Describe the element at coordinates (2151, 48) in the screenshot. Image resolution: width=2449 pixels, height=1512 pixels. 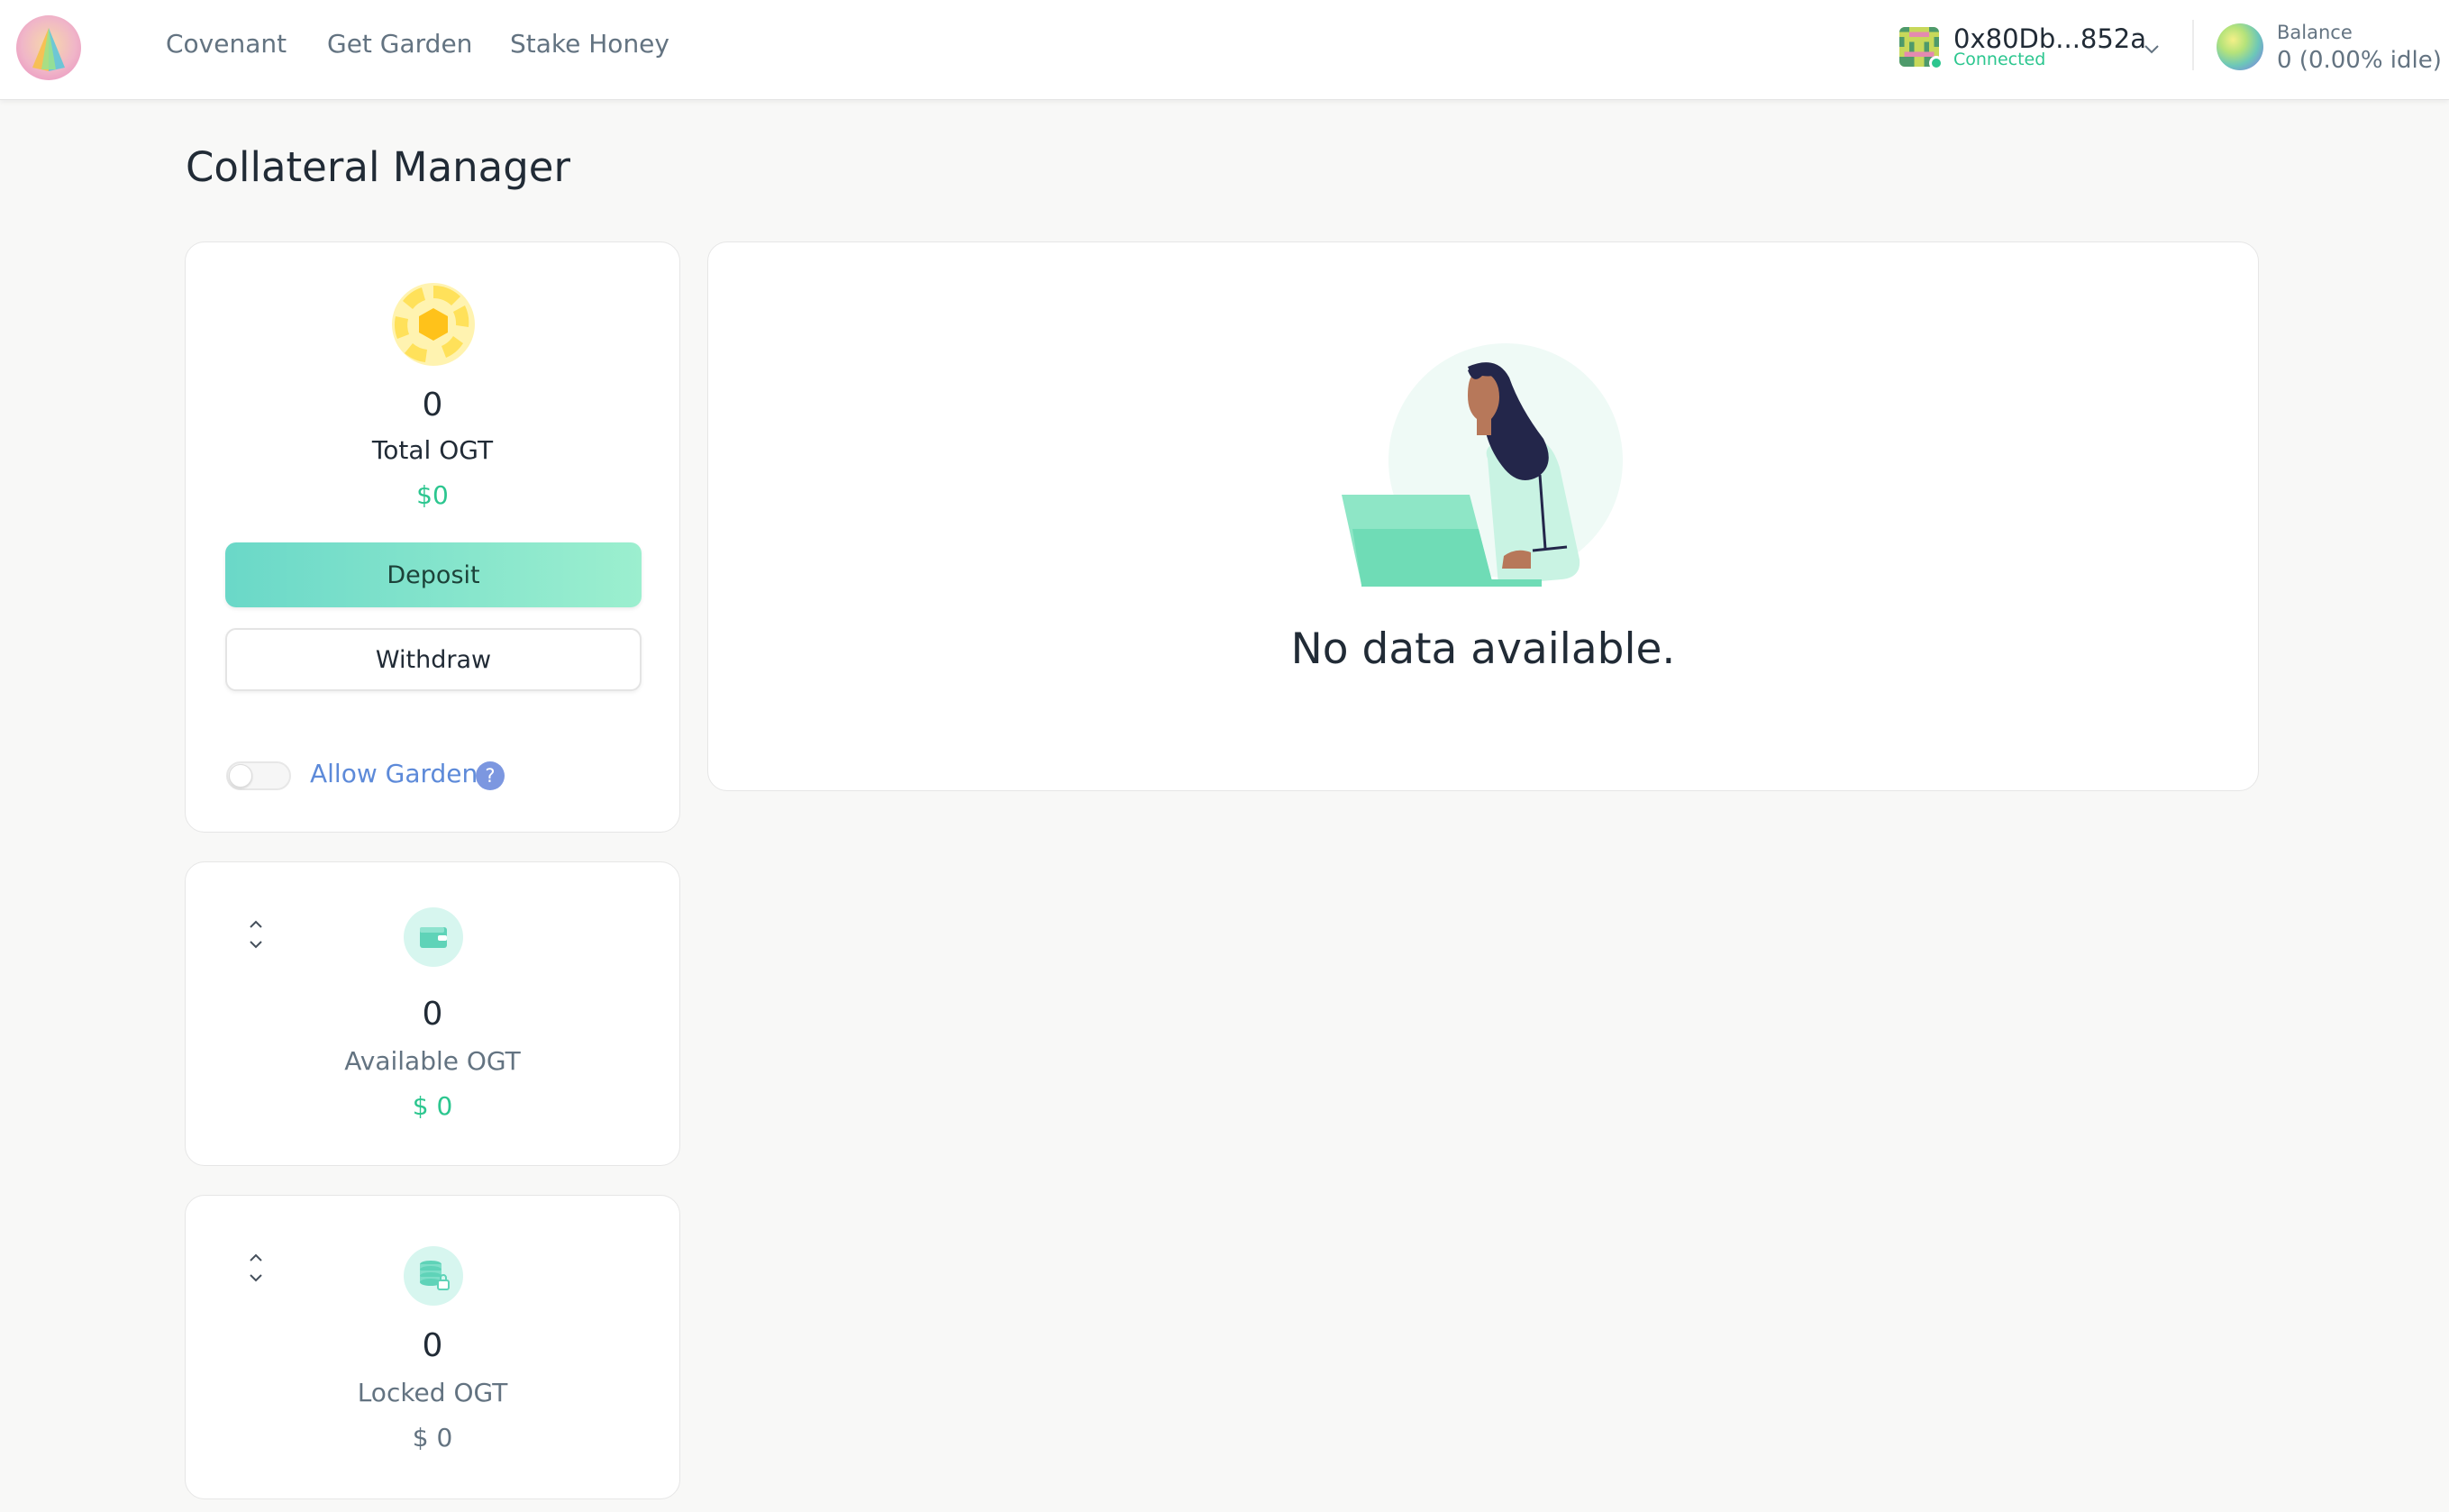
I see `chevron-down-icon` at that location.